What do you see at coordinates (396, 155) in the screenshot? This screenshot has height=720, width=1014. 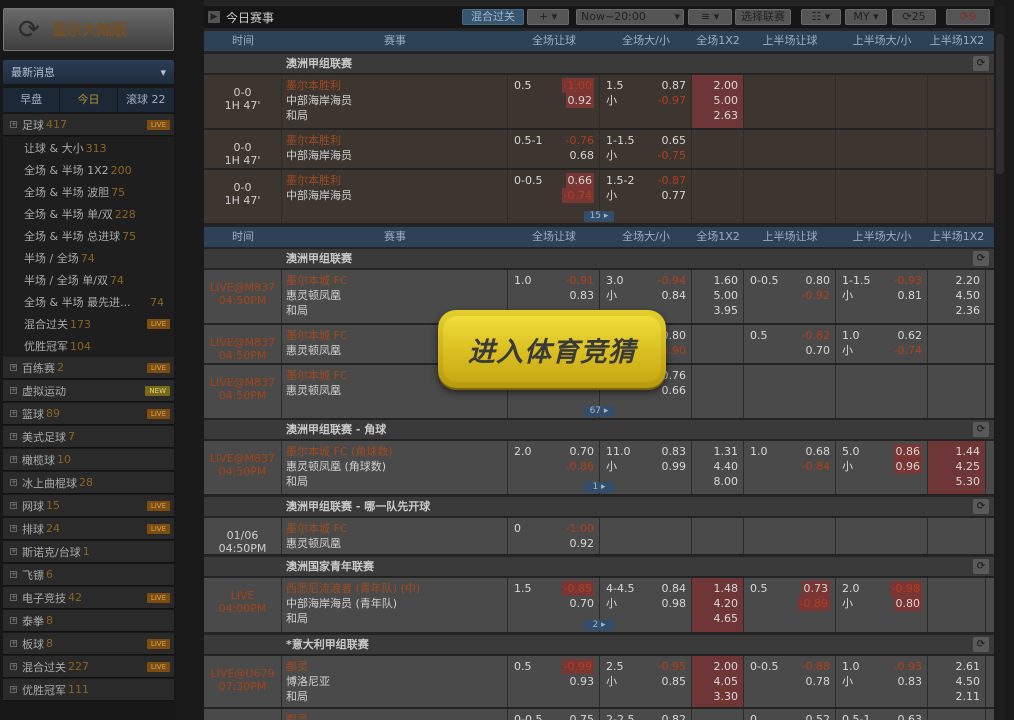 I see `away-team: 中部海岸海员` at bounding box center [396, 155].